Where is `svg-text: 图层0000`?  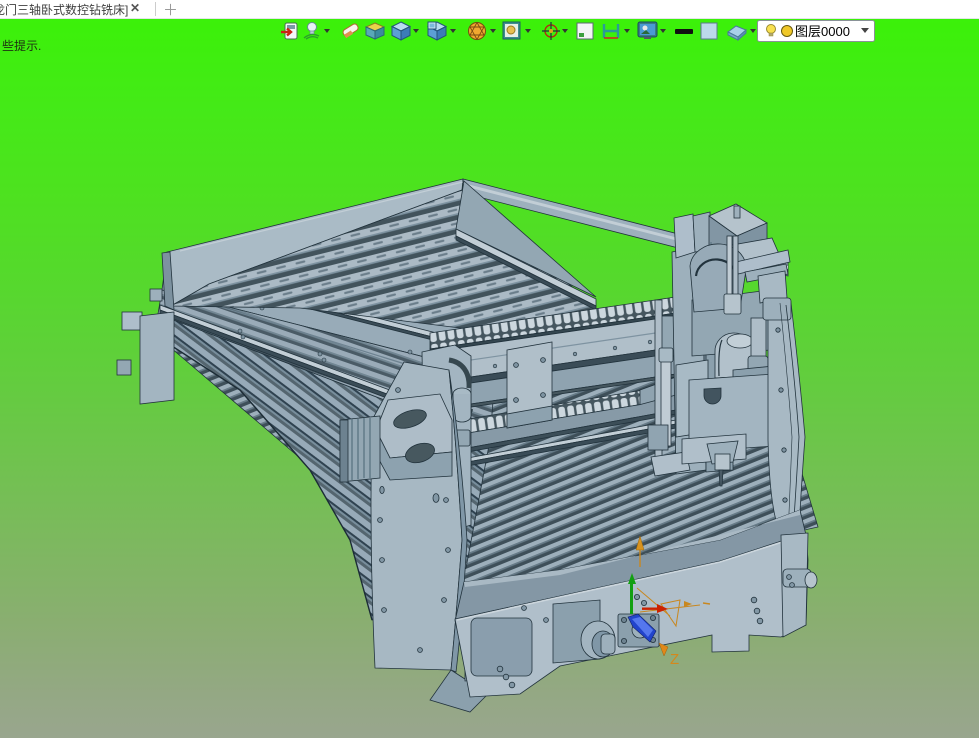 svg-text: 图层0000 is located at coordinates (822, 31).